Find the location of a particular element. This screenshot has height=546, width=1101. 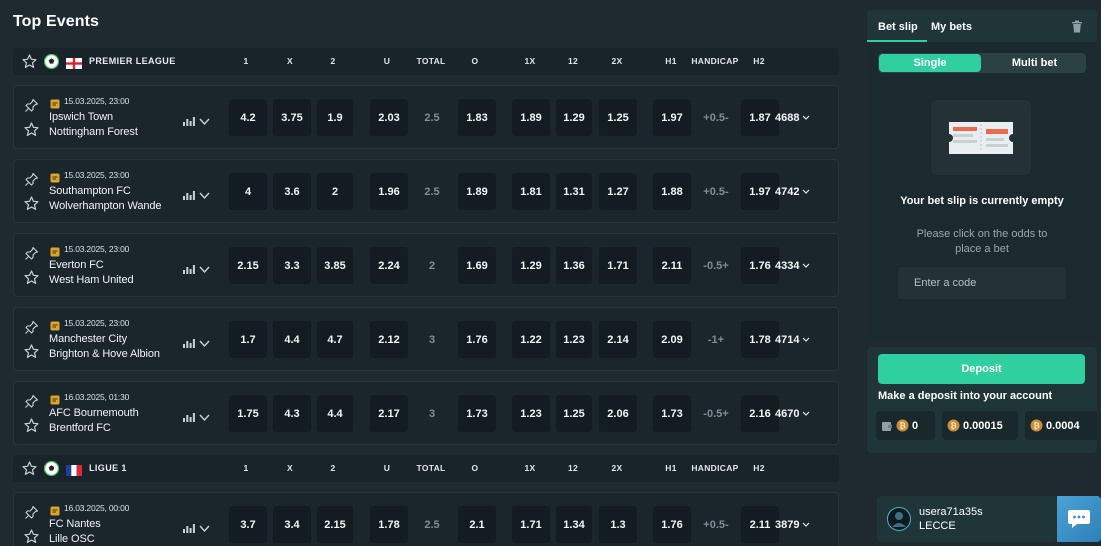

more-markets-button: 4714 is located at coordinates (792, 339).